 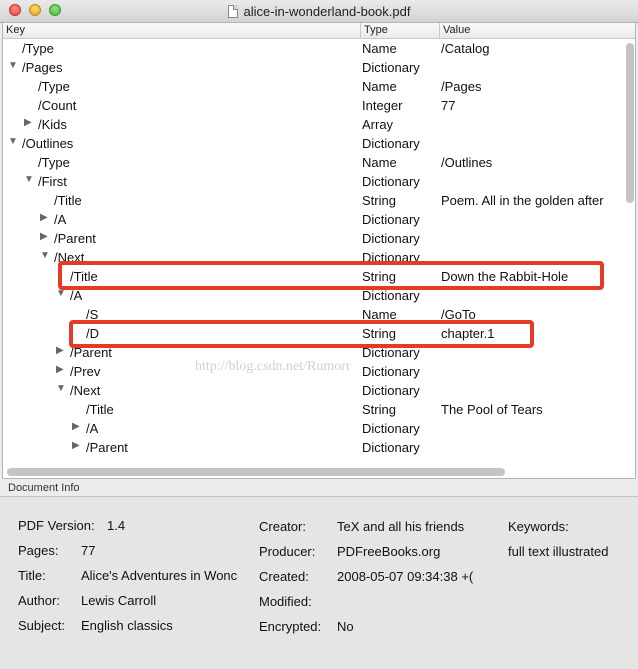 I want to click on vertical-scroll-thumb, so click(x=630, y=123).